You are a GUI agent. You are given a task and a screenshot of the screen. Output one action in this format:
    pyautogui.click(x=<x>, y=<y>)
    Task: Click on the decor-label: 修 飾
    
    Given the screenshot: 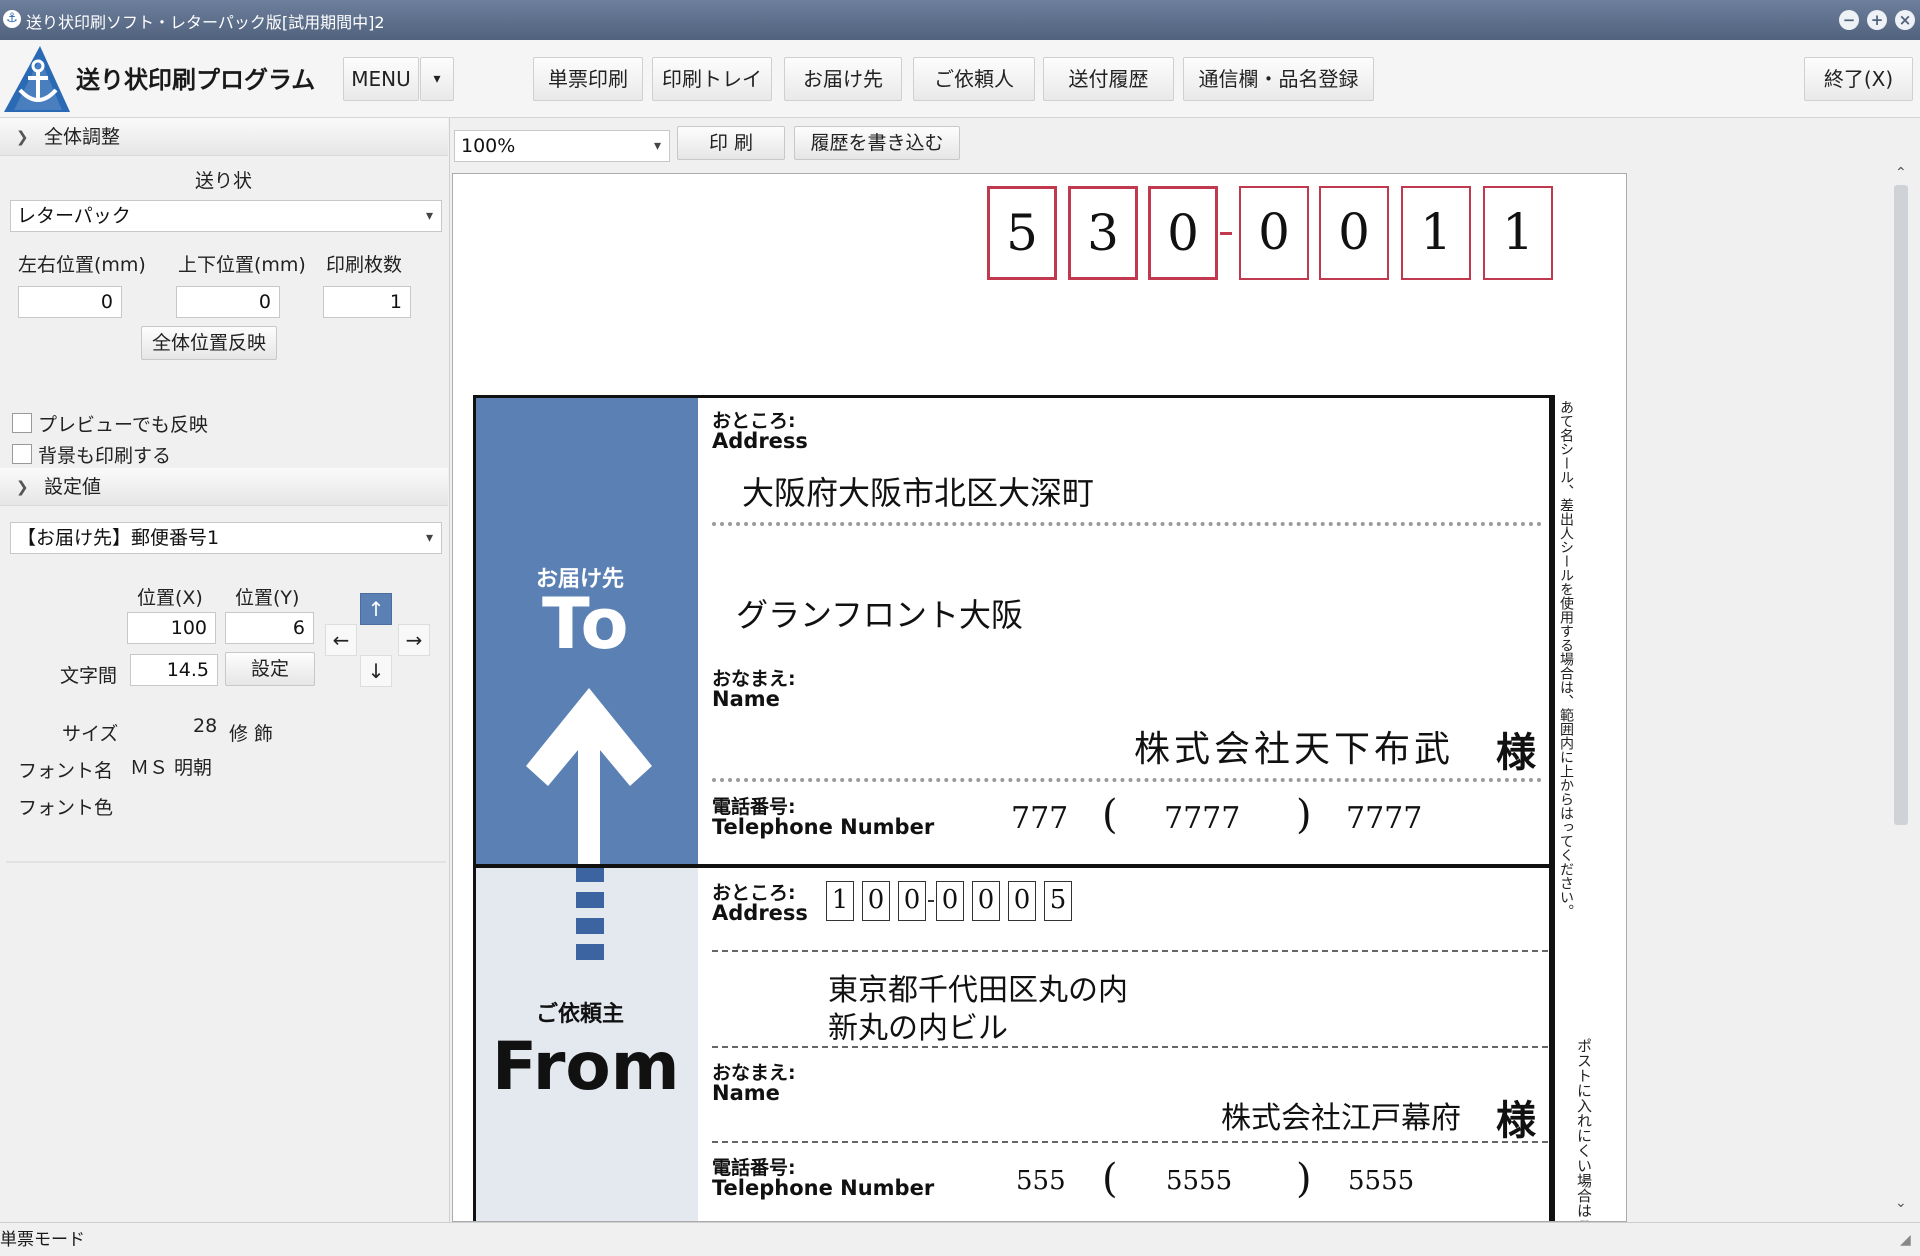 What is the action you would take?
    pyautogui.click(x=251, y=734)
    